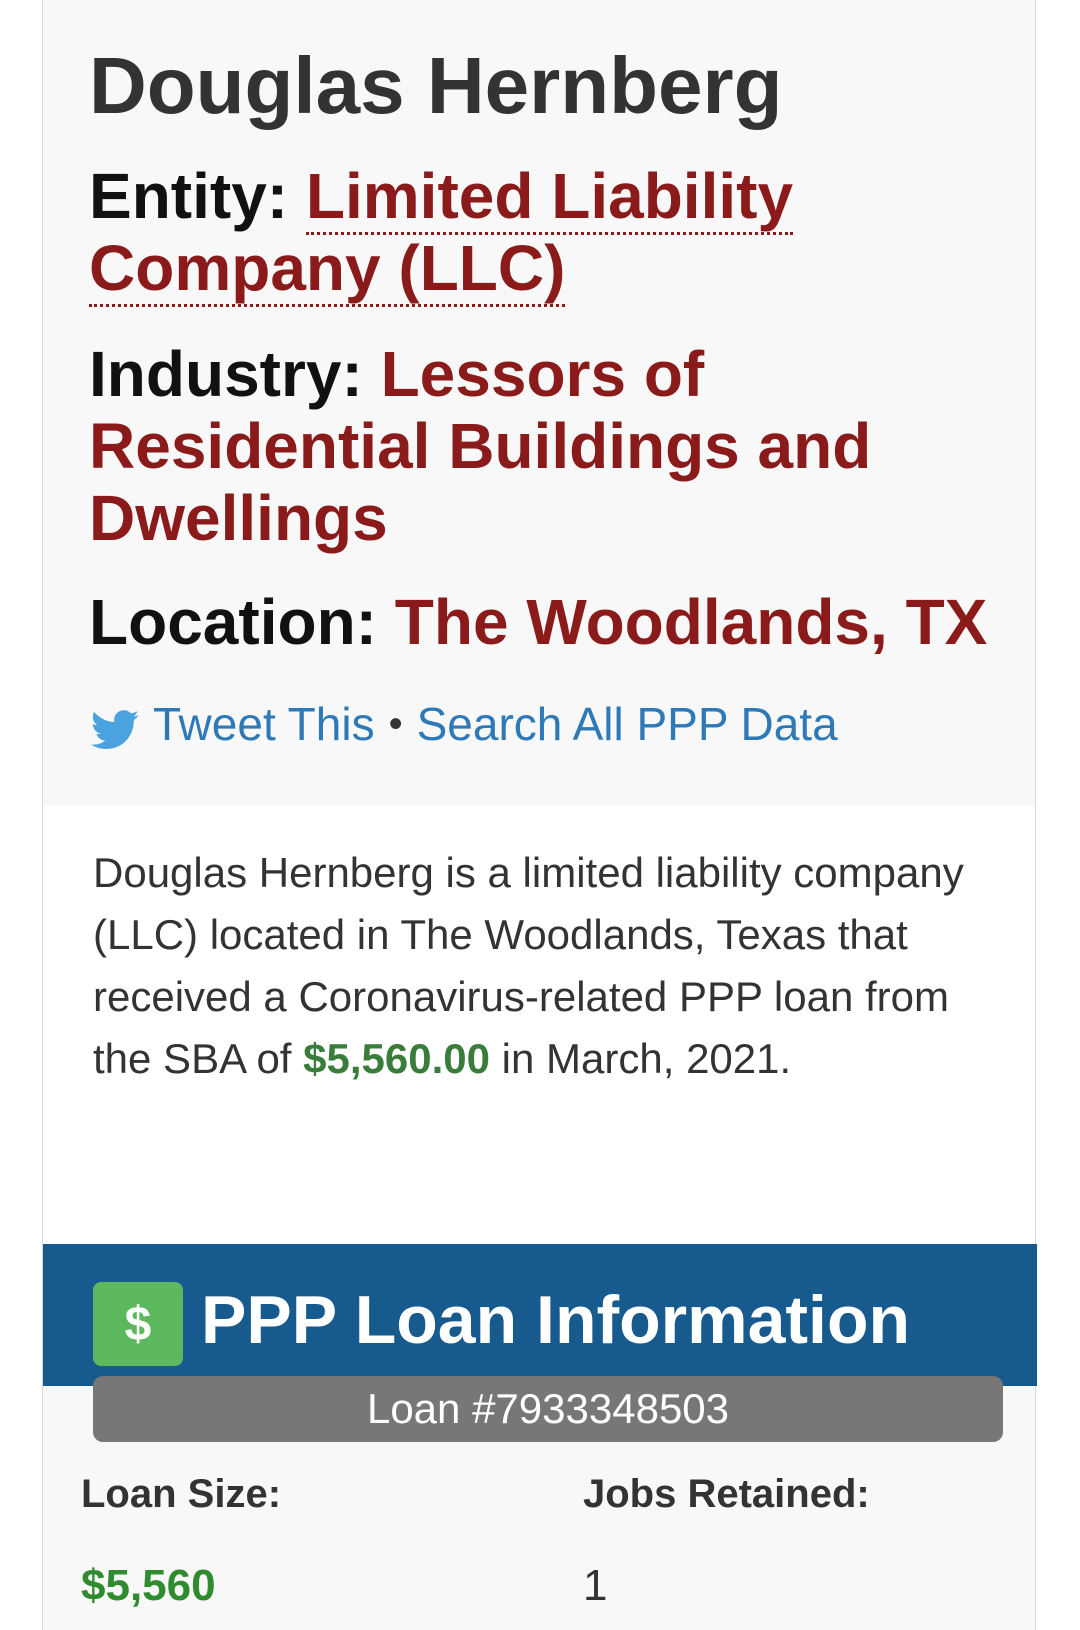 The height and width of the screenshot is (1630, 1080). Describe the element at coordinates (641, 1058) in the screenshot. I see `description-text-end: in March, 2021.` at that location.